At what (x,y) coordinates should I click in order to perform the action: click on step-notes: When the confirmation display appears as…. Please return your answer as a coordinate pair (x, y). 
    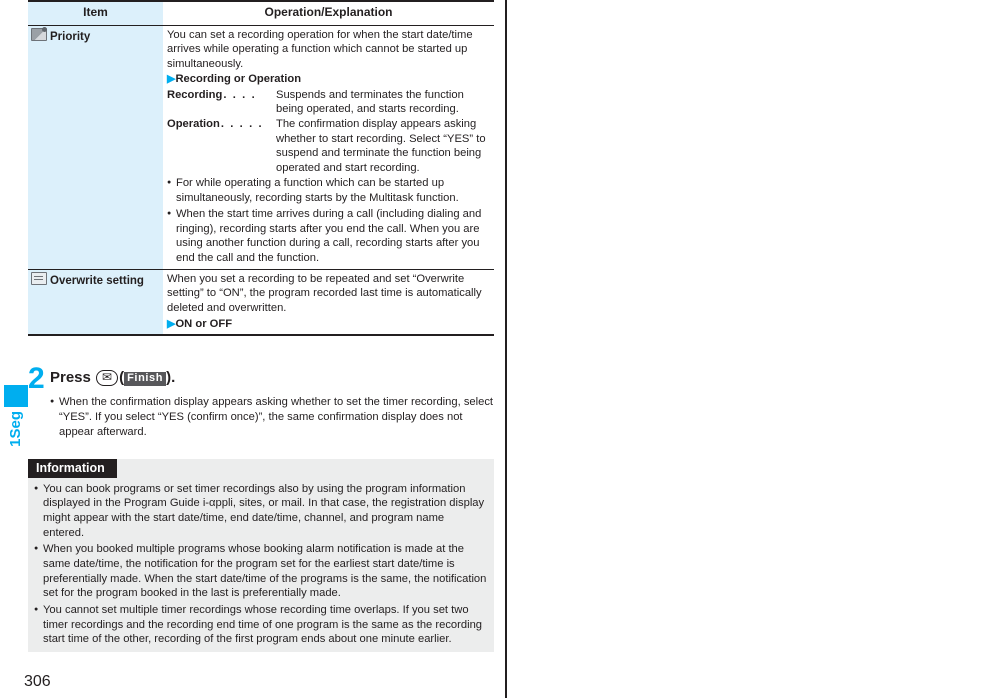
    Looking at the image, I should click on (272, 417).